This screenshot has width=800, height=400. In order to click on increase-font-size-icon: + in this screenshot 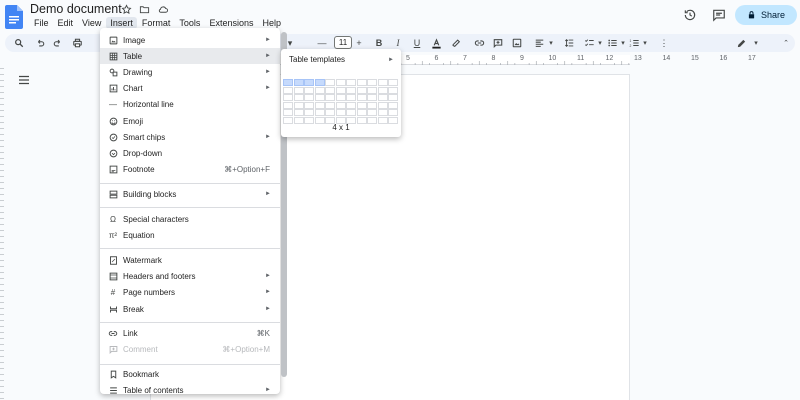, I will do `click(359, 43)`.